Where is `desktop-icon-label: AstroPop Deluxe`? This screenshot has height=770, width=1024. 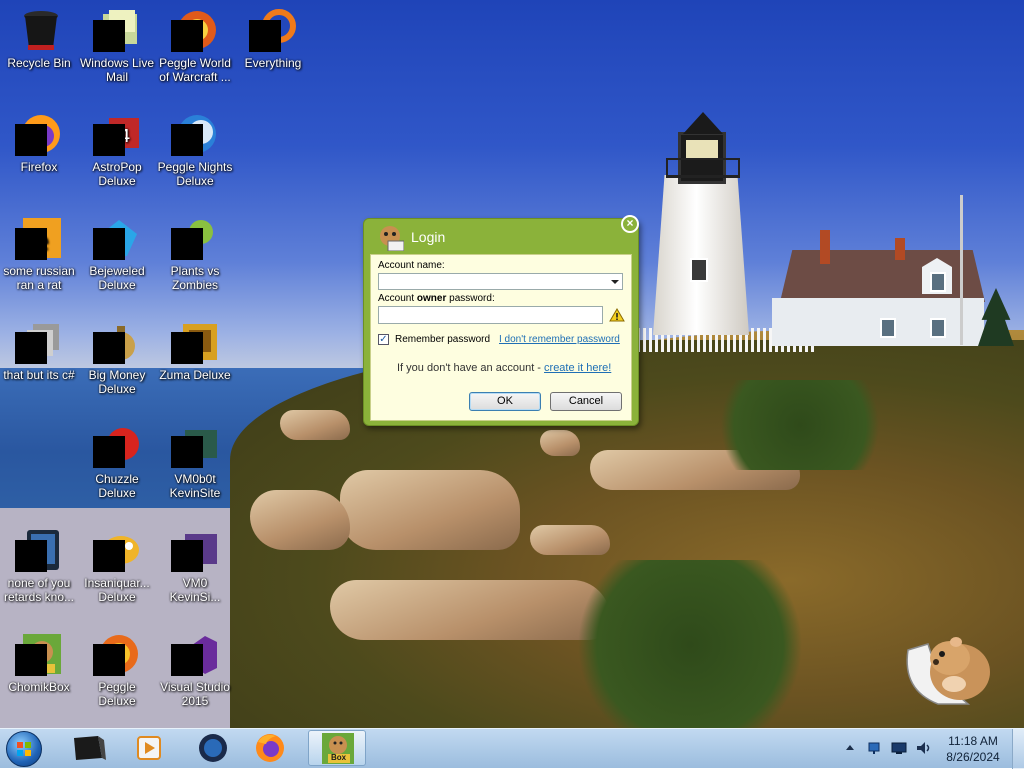
desktop-icon-label: AstroPop Deluxe is located at coordinates (117, 174).